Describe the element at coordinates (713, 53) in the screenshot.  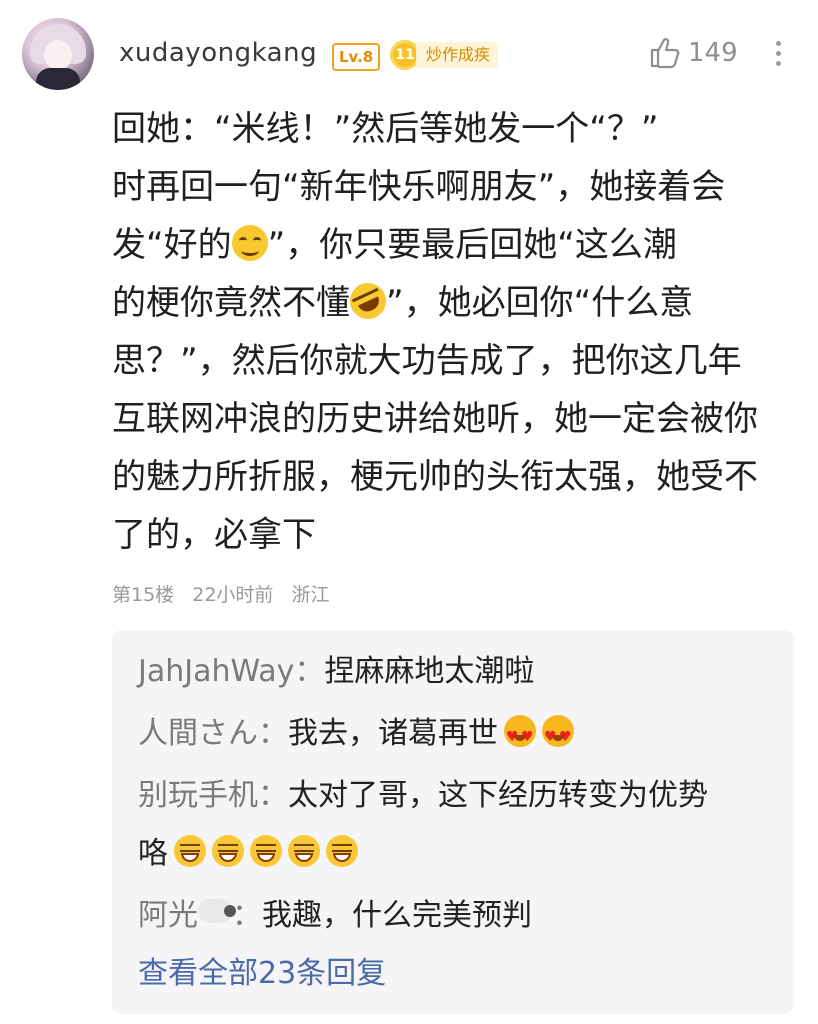
I see `like-count: 149` at that location.